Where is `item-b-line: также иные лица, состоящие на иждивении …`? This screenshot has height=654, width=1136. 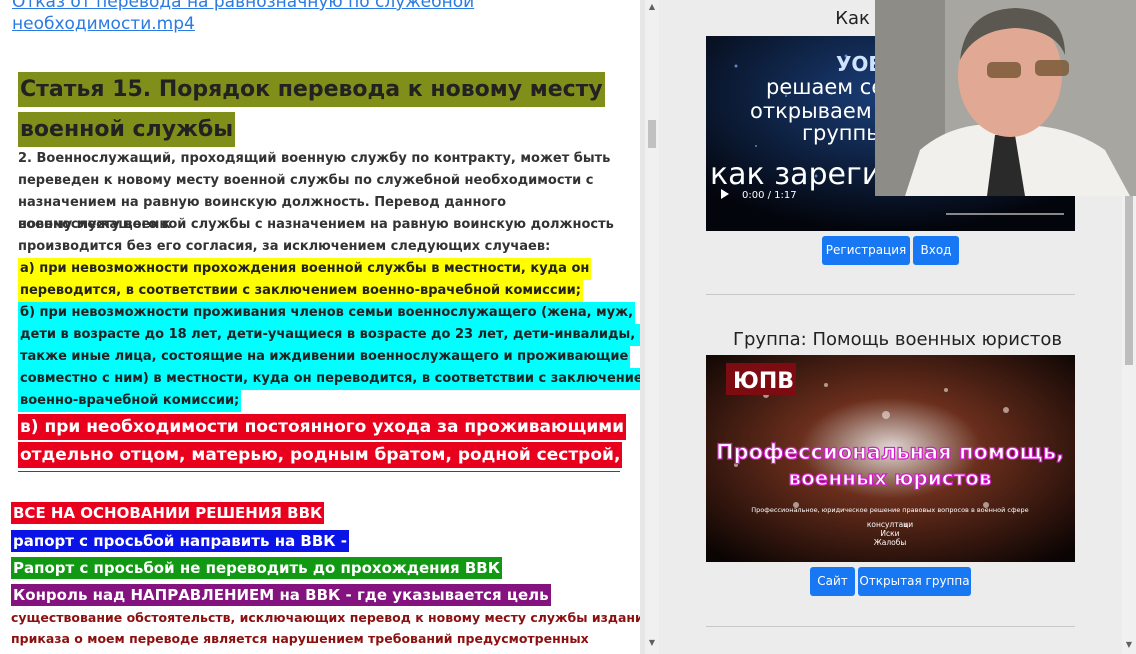 item-b-line: также иные лица, состоящие на иждивении … is located at coordinates (324, 357).